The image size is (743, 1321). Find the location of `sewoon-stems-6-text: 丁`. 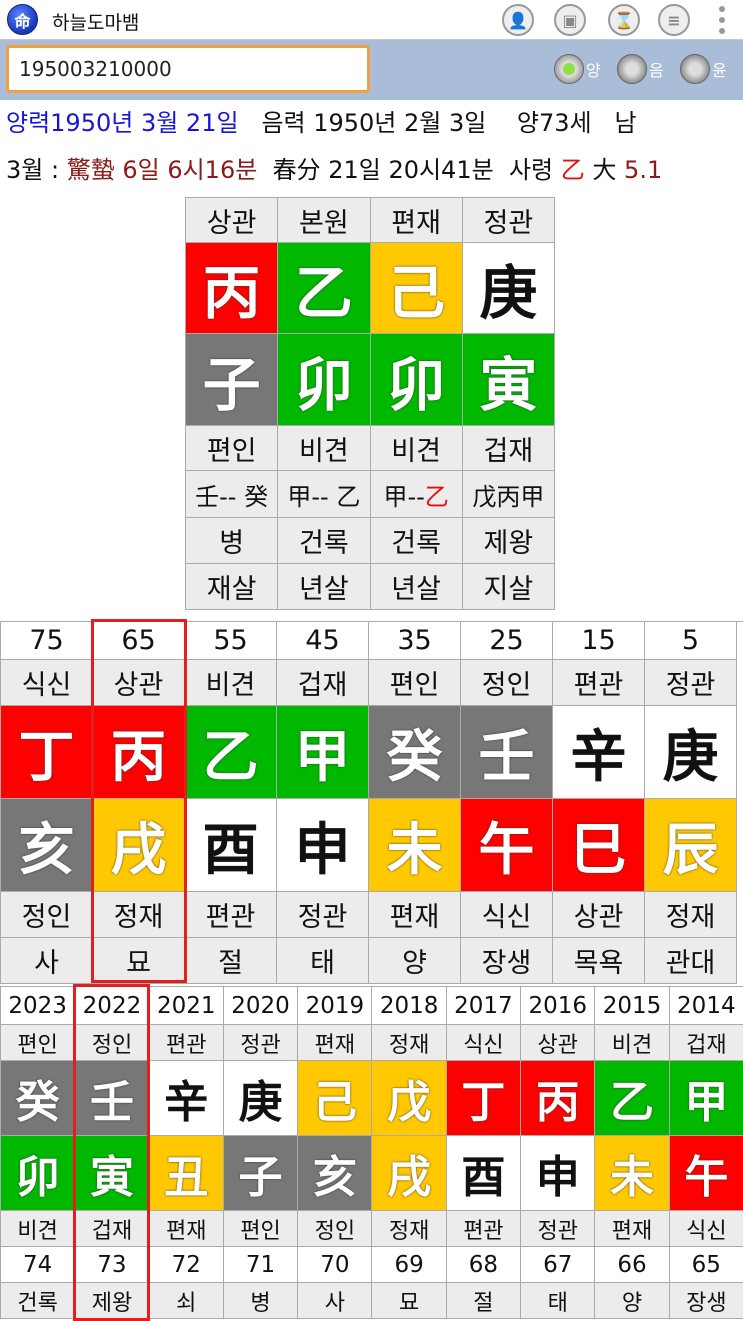

sewoon-stems-6-text: 丁 is located at coordinates (483, 1102).